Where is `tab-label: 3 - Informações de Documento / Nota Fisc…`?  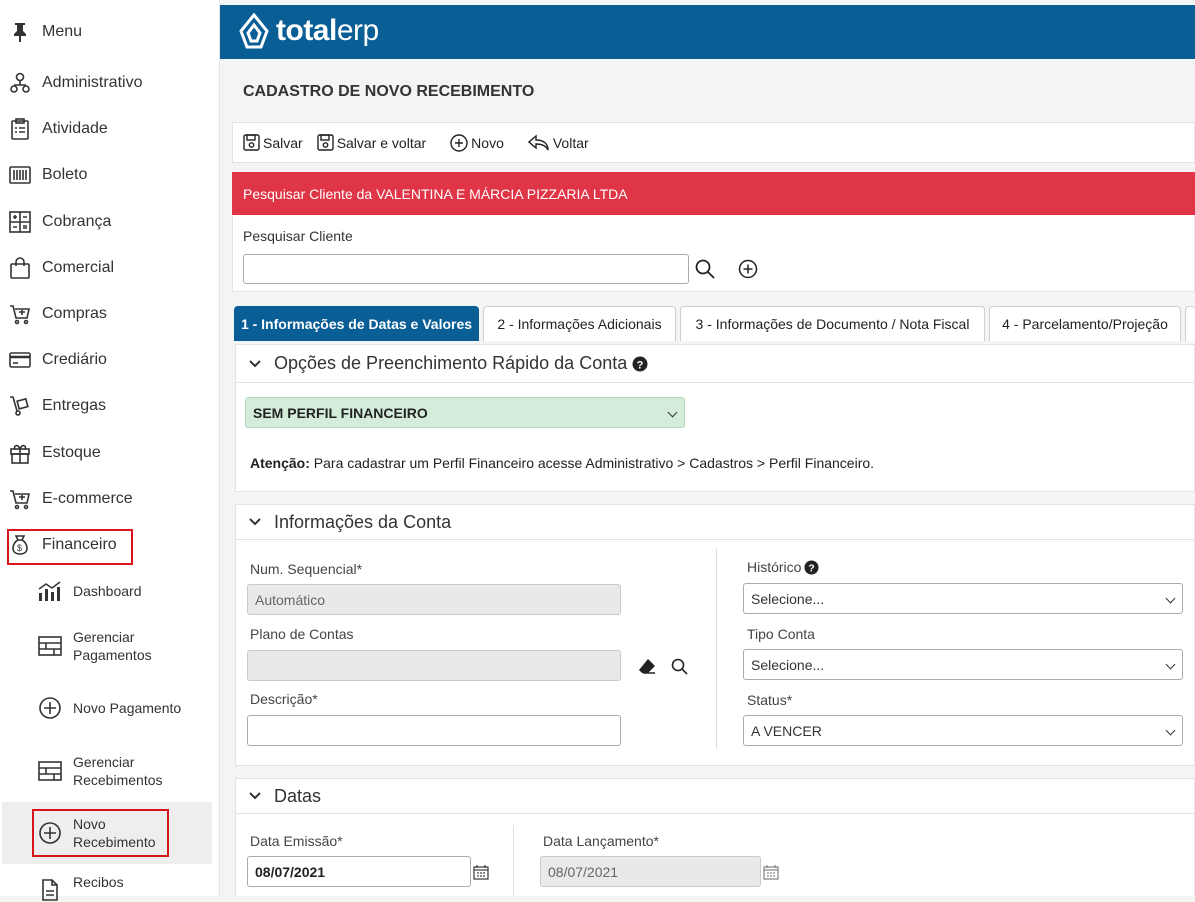 tab-label: 3 - Informações de Documento / Nota Fisc… is located at coordinates (832, 324).